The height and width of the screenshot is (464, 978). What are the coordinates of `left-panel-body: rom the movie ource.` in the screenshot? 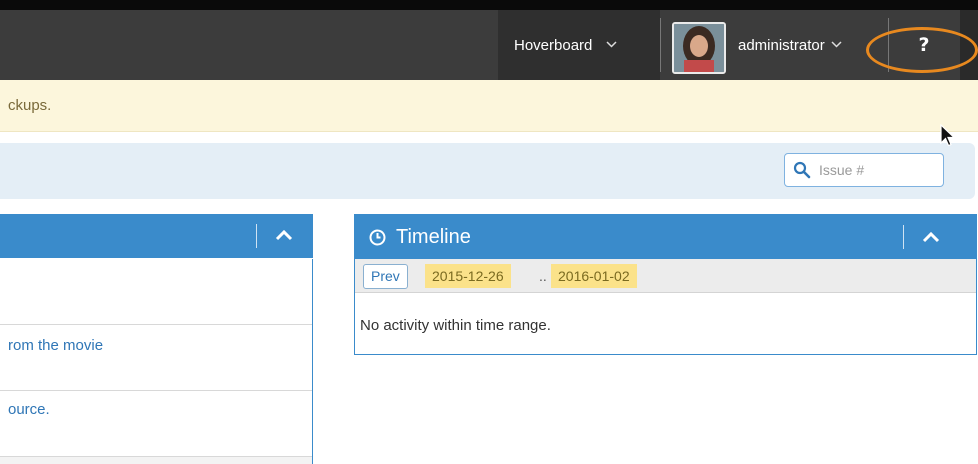 It's located at (156, 361).